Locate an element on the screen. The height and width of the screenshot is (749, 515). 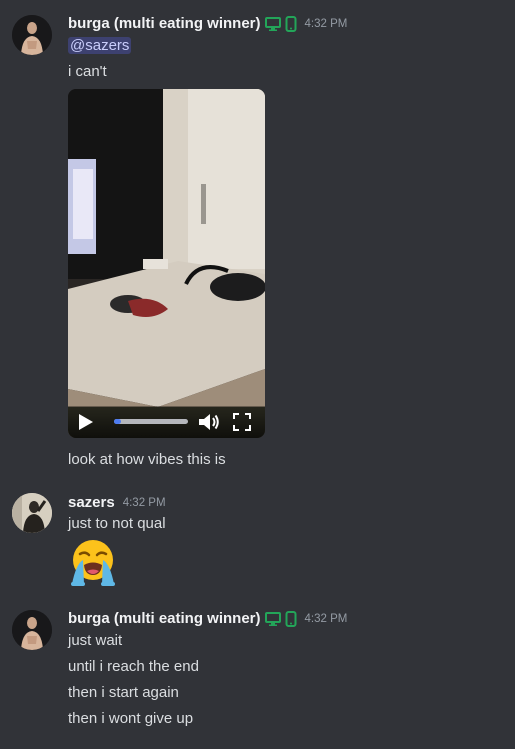
message-text: i can't is located at coordinates (87, 71).